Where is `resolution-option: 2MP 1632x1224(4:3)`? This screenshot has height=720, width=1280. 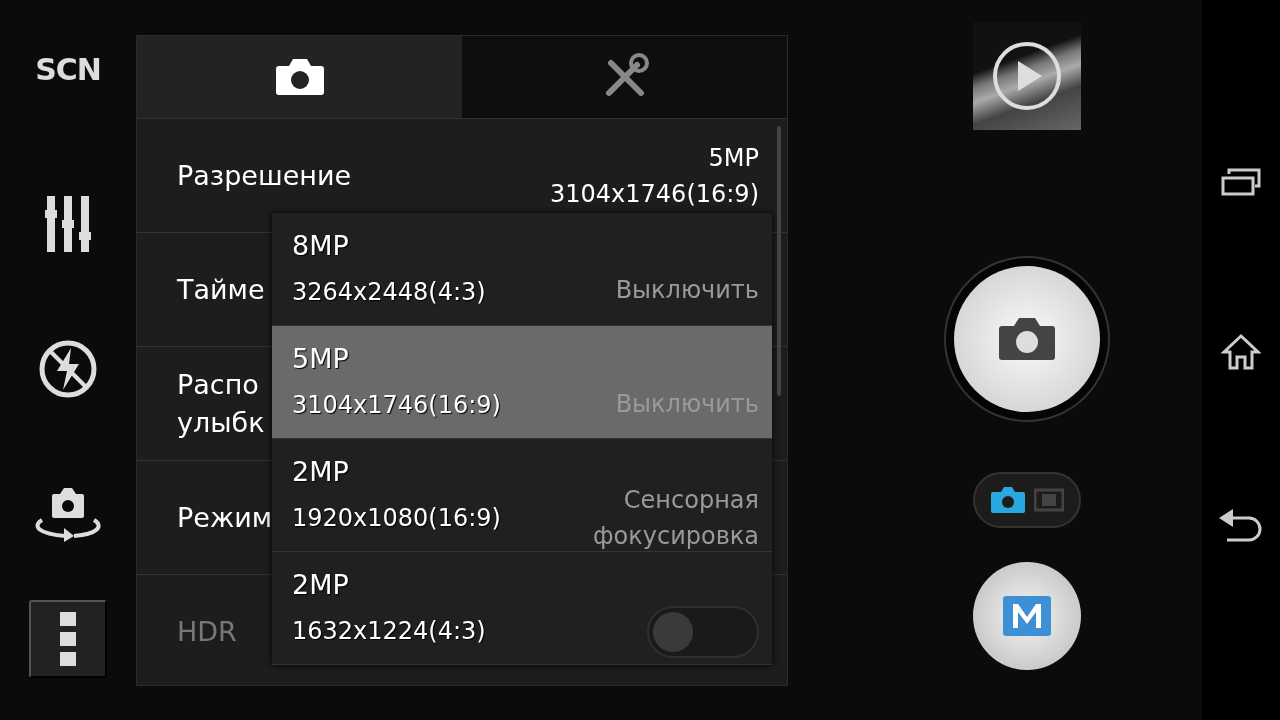 resolution-option: 2MP 1632x1224(4:3) is located at coordinates (522, 608).